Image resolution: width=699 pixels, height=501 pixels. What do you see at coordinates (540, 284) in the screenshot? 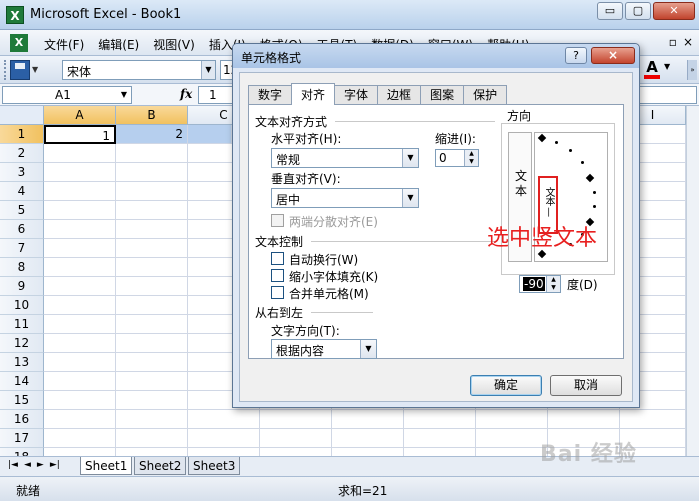
I see `degree-spinner: -90 ▲ ▼` at bounding box center [540, 284].